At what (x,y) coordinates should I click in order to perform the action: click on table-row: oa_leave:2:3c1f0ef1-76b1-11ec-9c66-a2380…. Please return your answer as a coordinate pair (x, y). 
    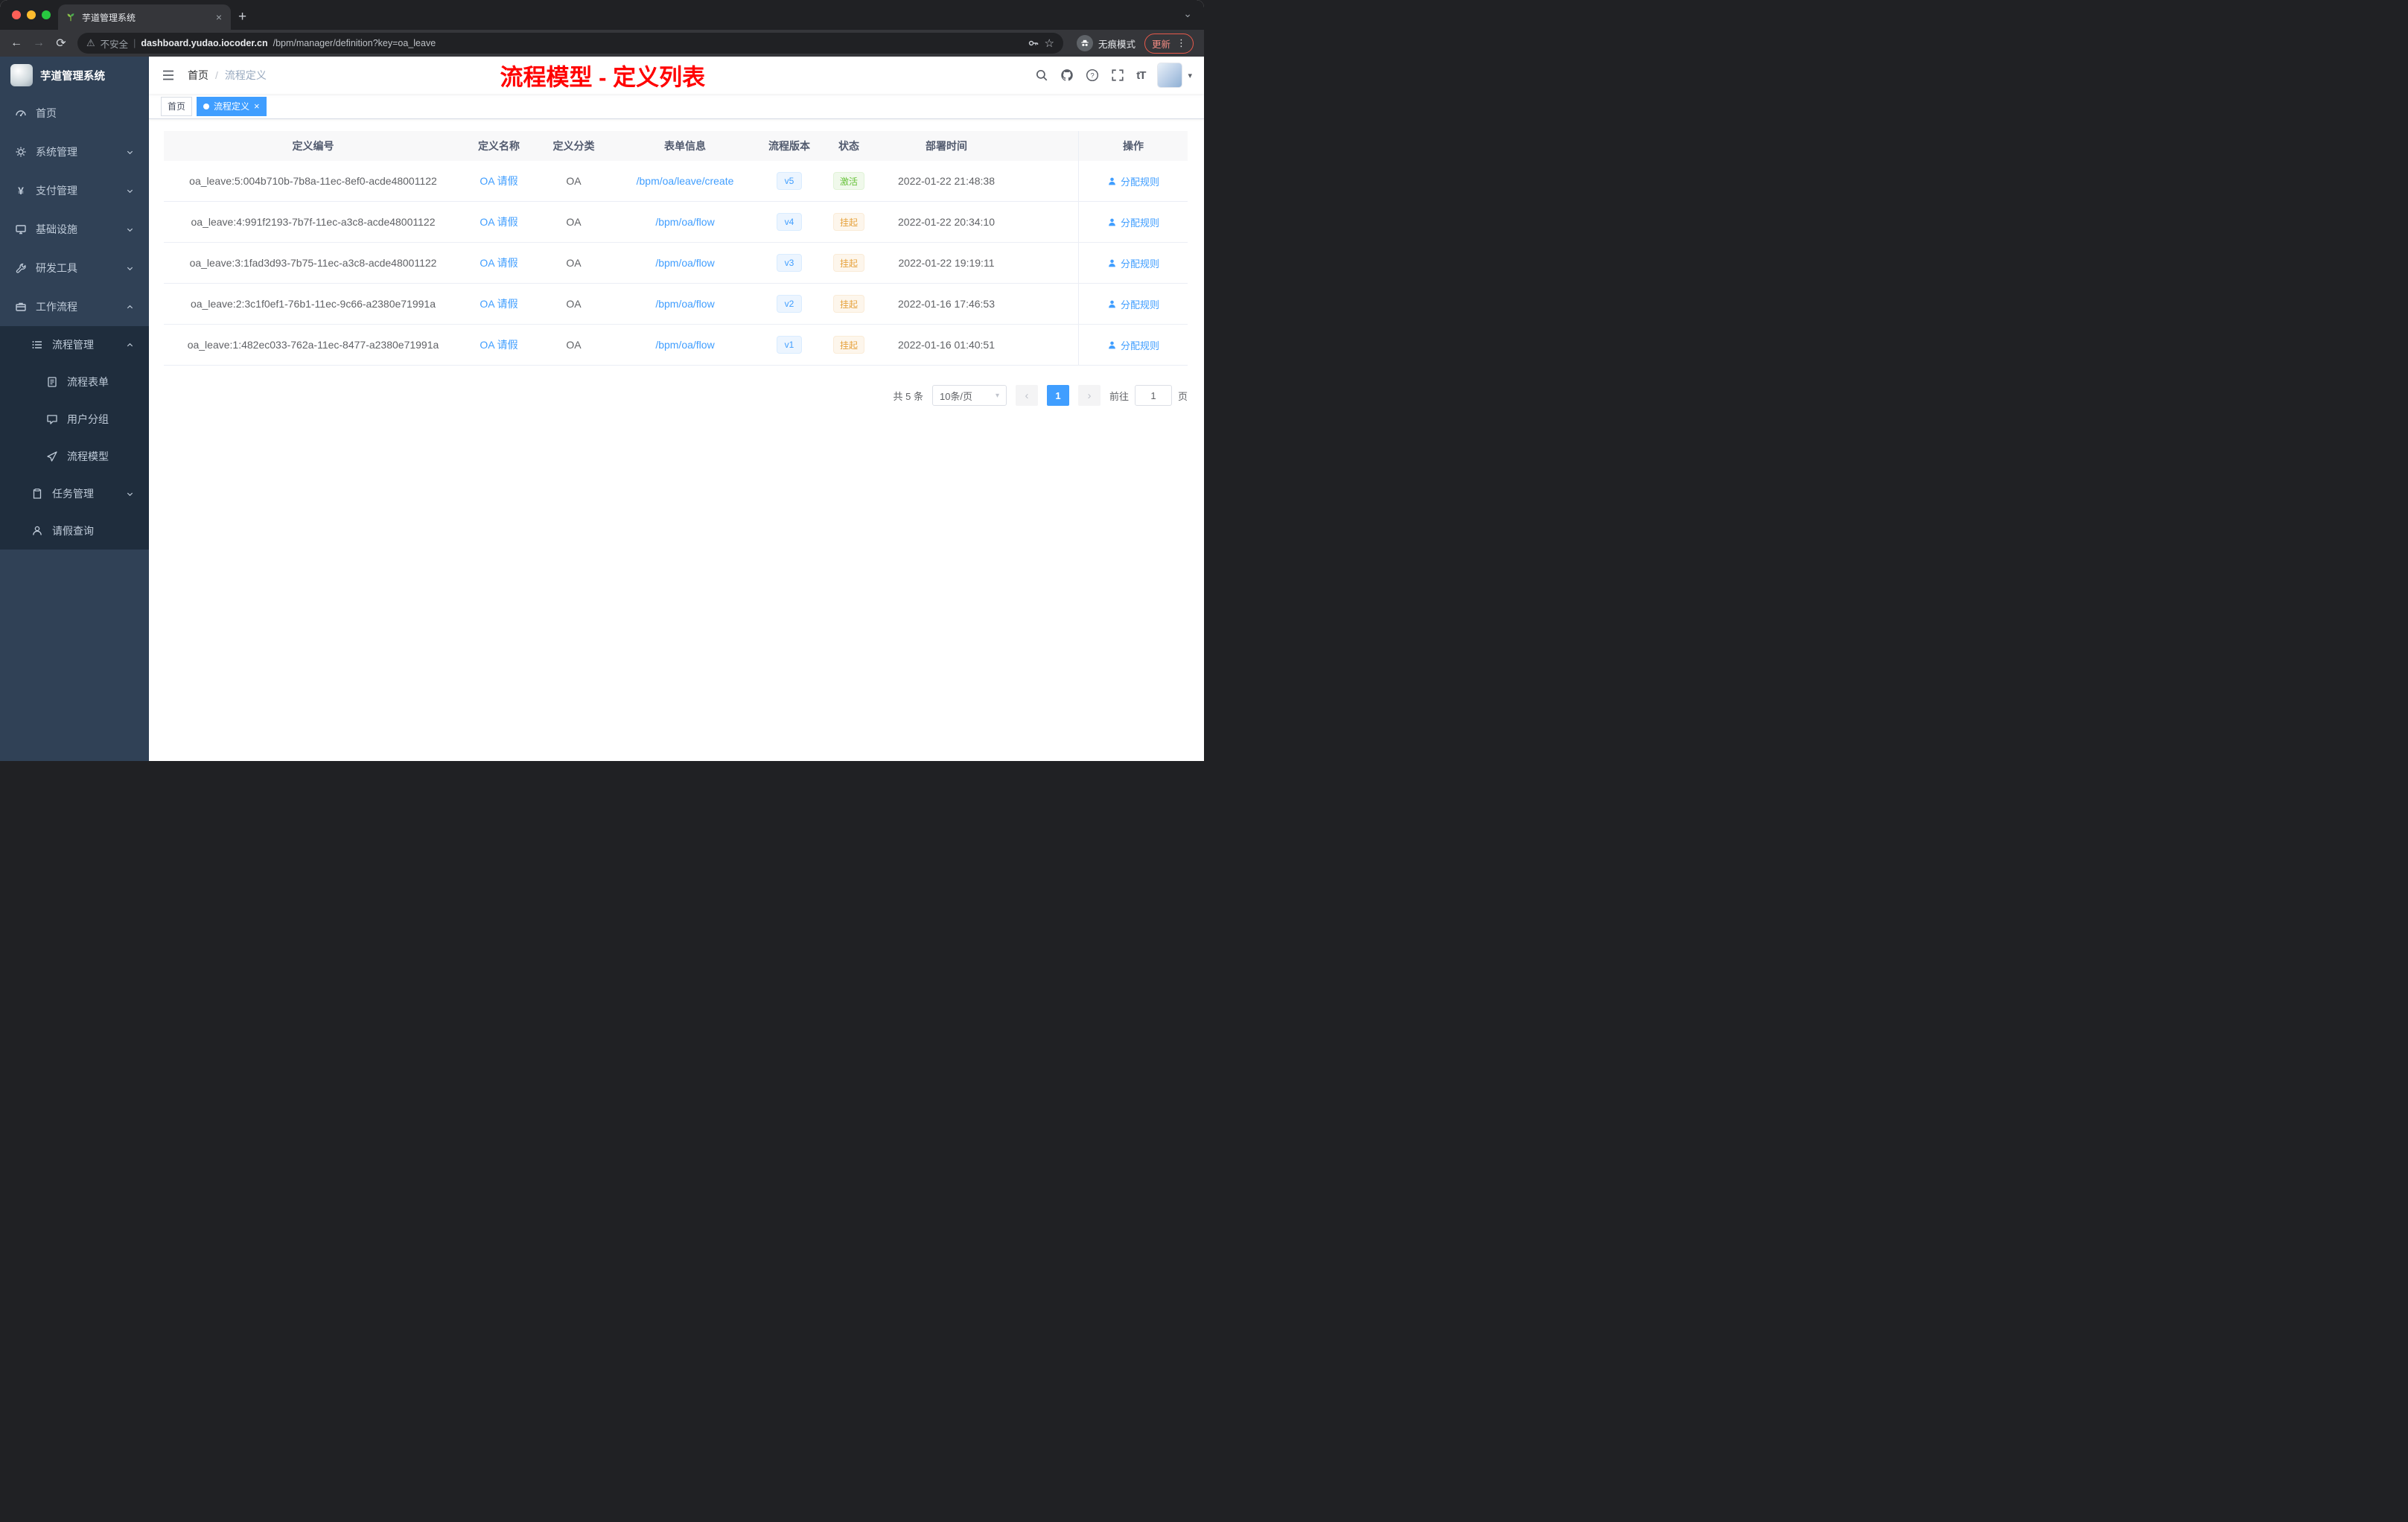
    Looking at the image, I should click on (676, 304).